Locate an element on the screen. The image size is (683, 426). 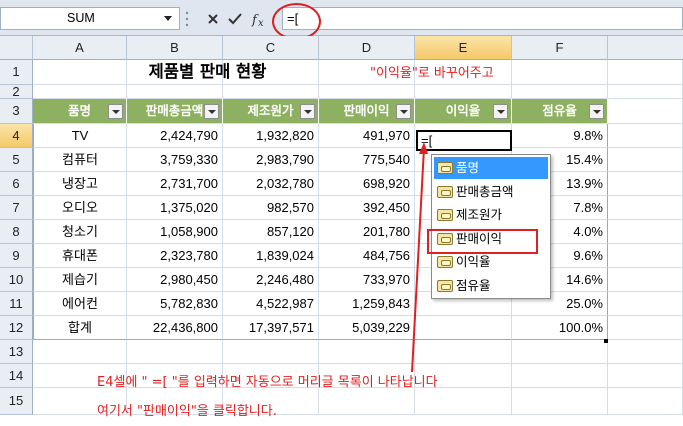
enter-check-icon is located at coordinates (235, 19).